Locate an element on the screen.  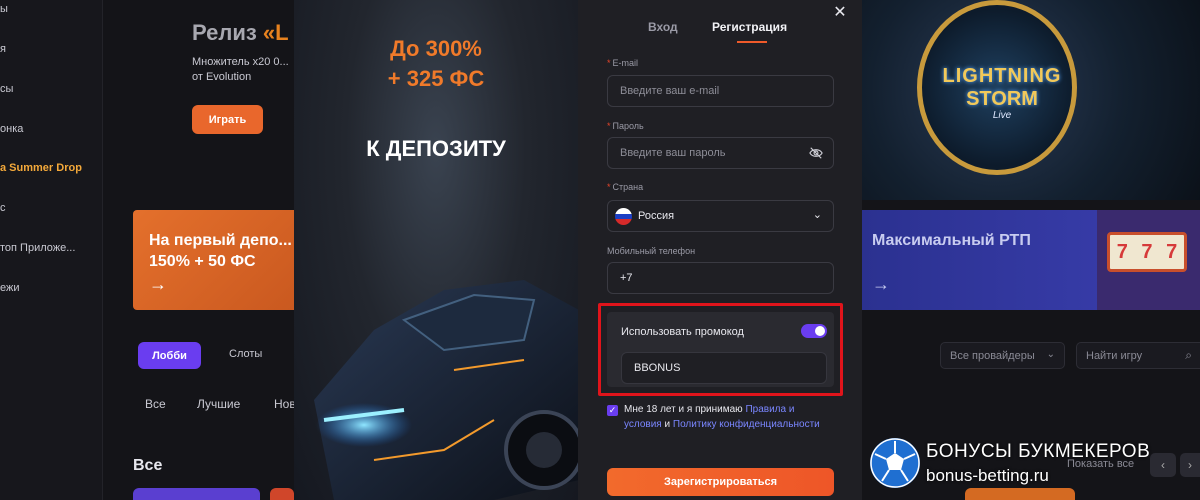
watermark-title: БОНУСЫ БУКМЕКЕРОВ is located at coordinates (1038, 451).